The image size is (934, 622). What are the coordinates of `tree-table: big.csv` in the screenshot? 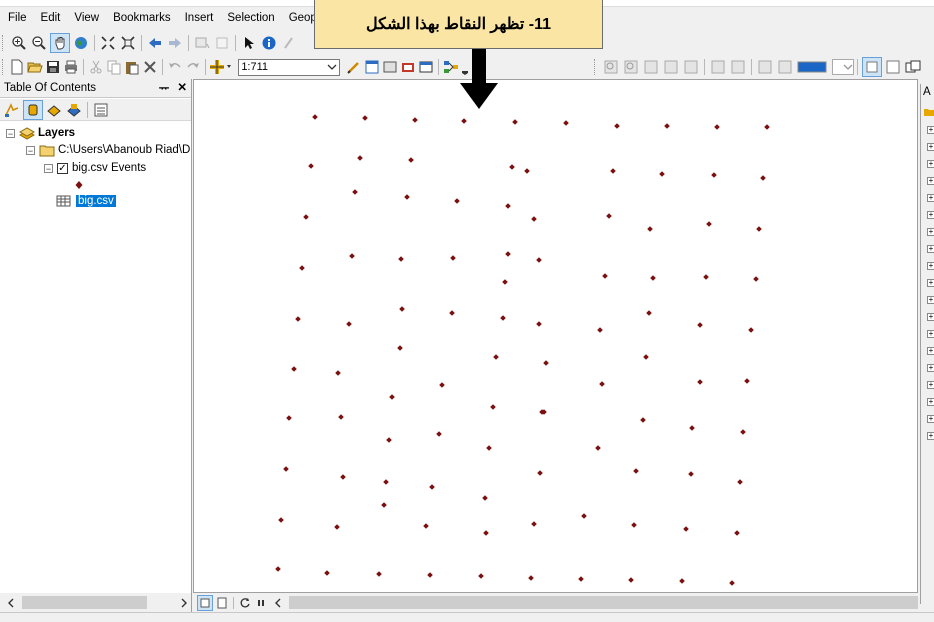 It's located at (86, 201).